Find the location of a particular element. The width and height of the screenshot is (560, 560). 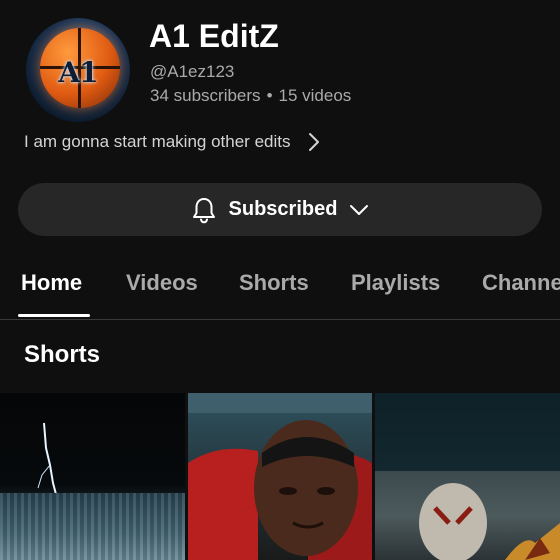

chevron-down-icon is located at coordinates (359, 209).